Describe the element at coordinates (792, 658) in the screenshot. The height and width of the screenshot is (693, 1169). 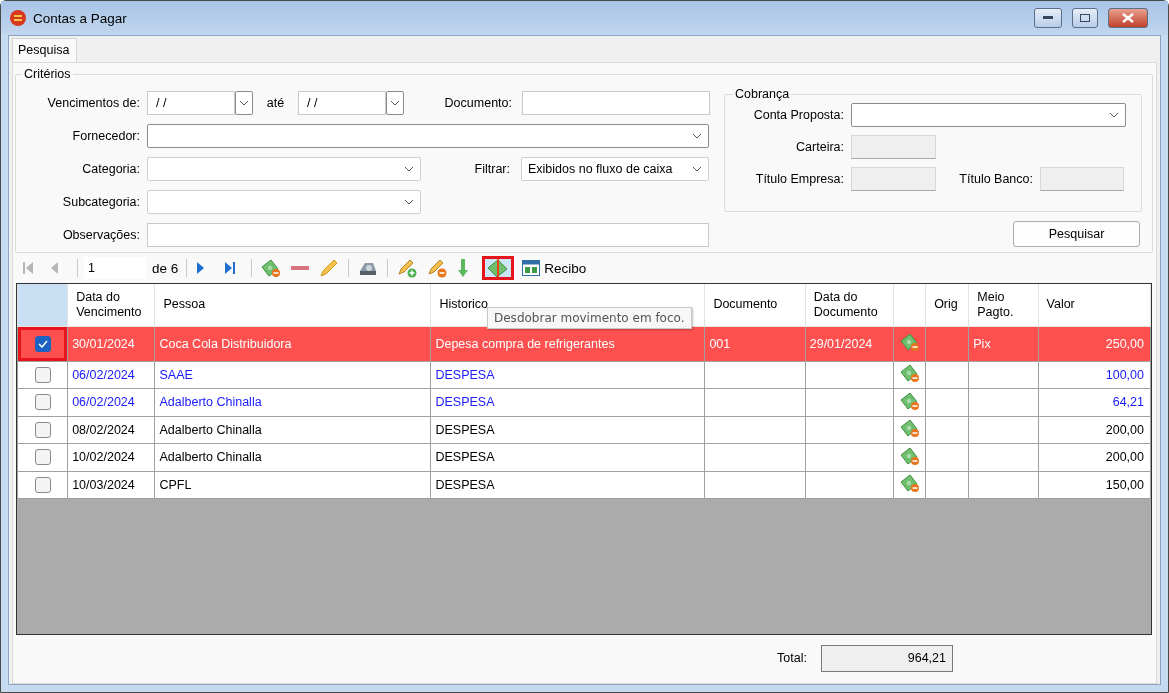
I see `total-label: Total:` at that location.